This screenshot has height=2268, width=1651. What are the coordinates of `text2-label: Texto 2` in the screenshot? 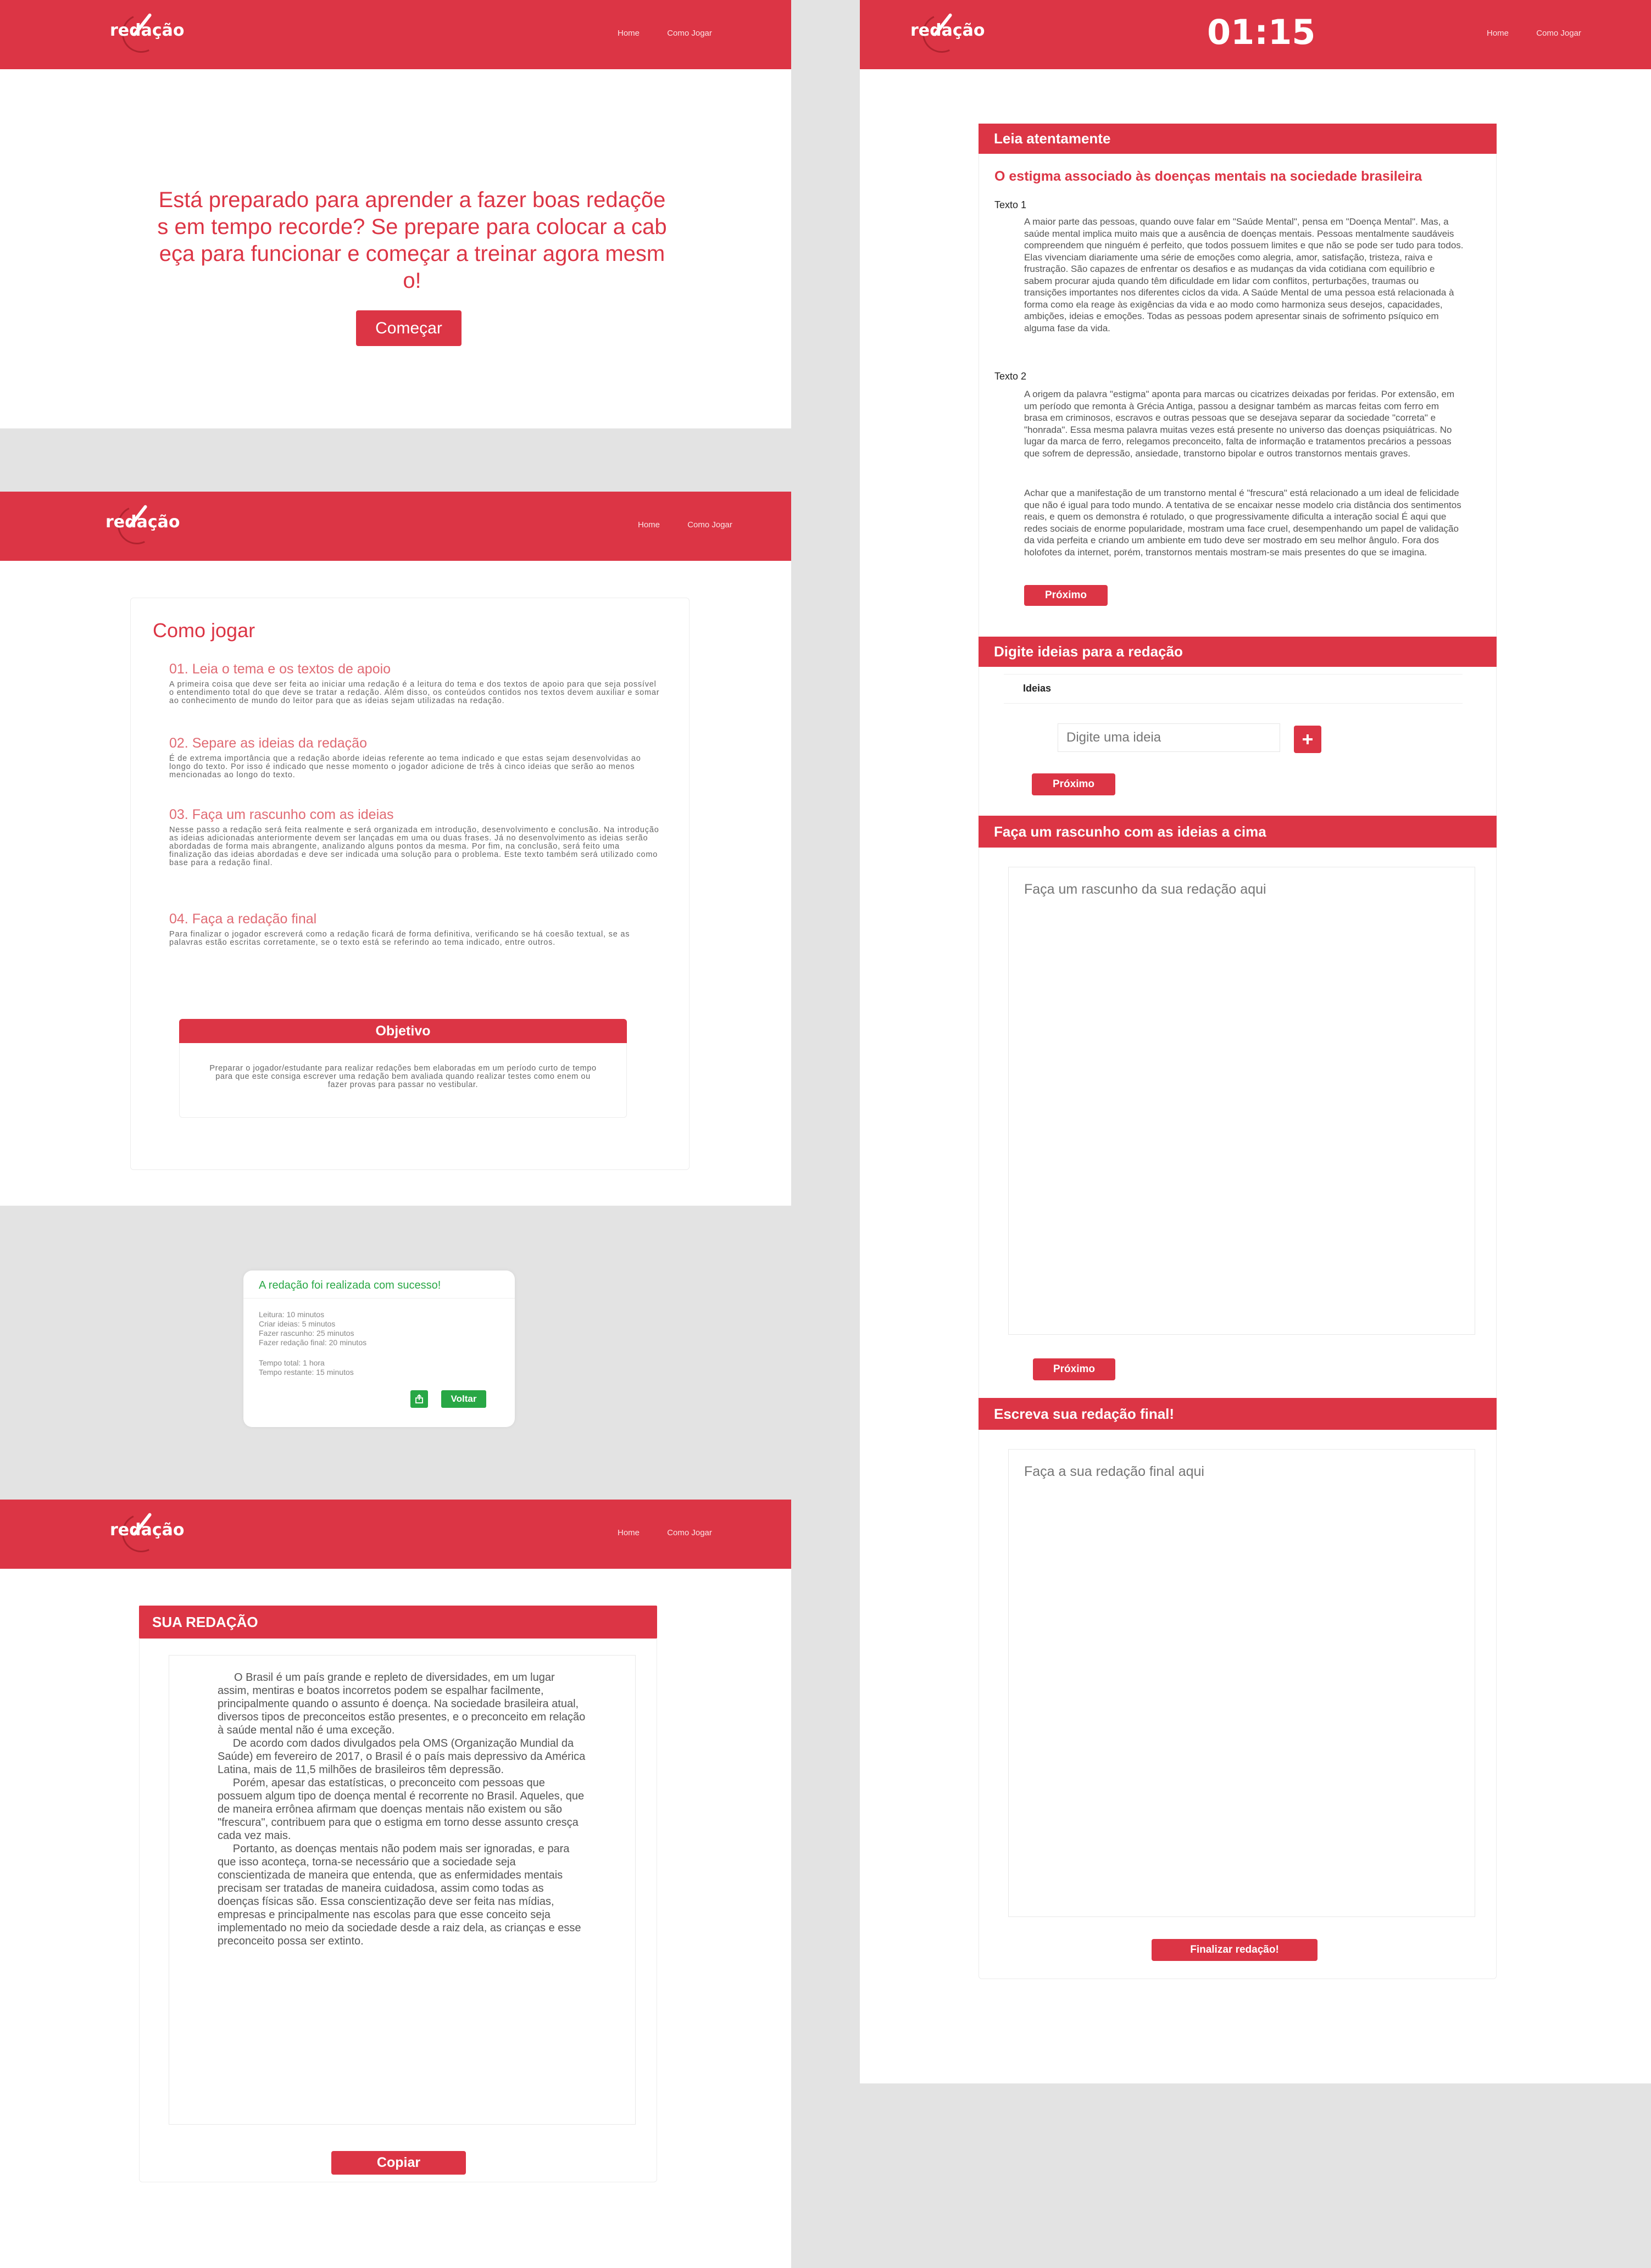 It's located at (1010, 376).